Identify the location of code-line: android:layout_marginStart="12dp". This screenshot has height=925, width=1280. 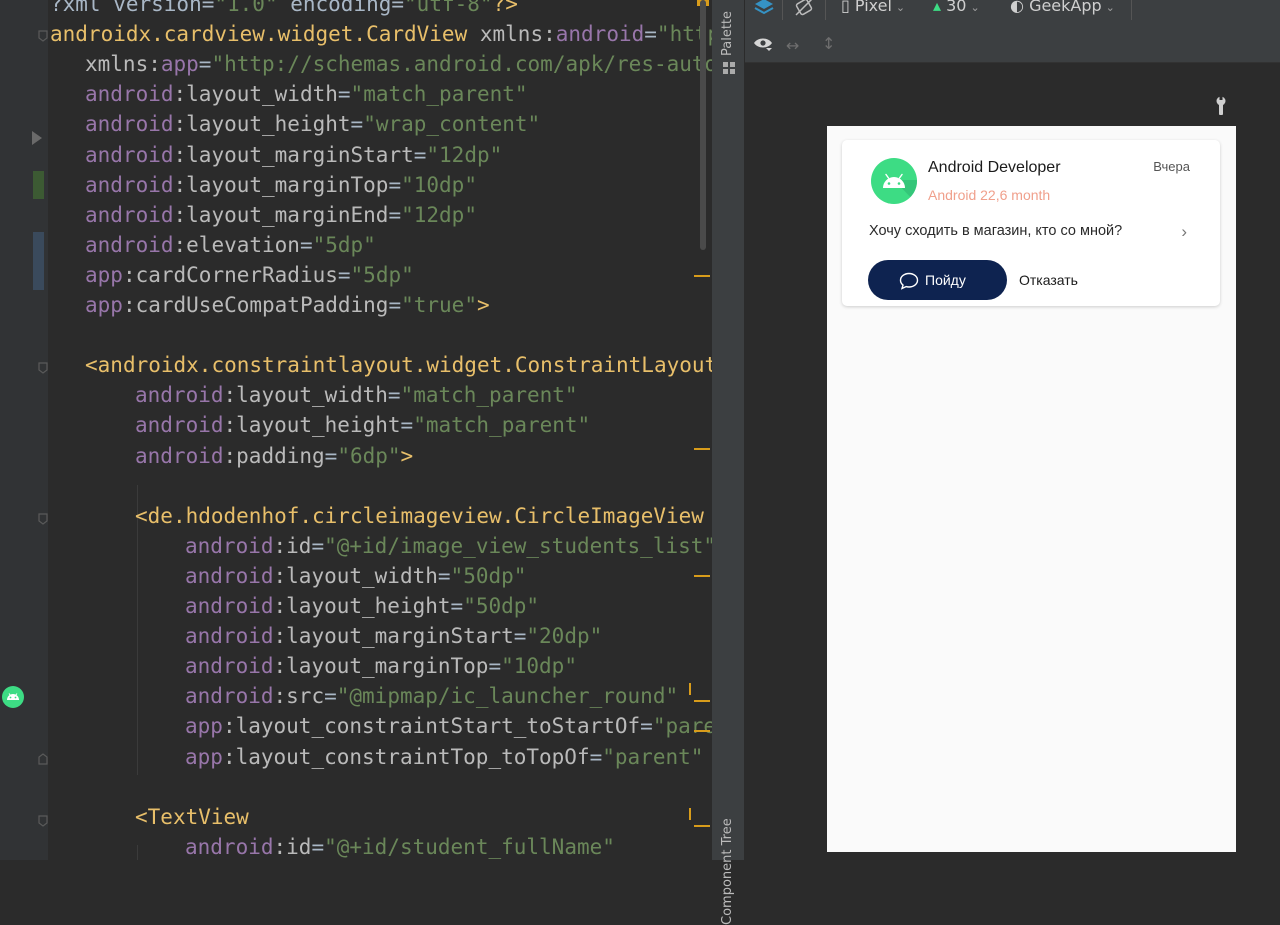
(293, 155).